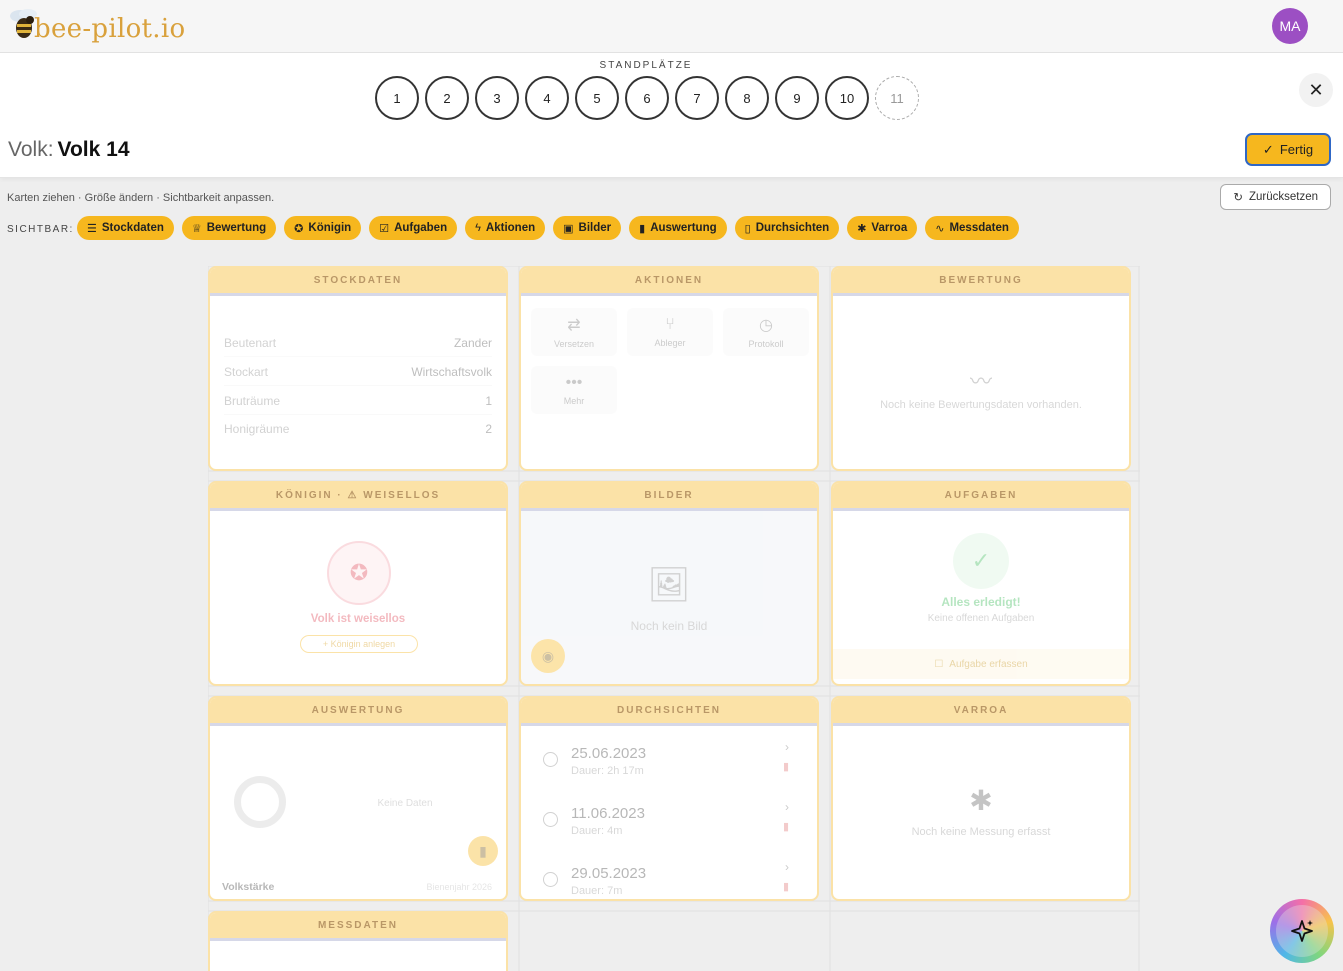  What do you see at coordinates (678, 228) in the screenshot?
I see `visibility-chip-auswertung: ▮ Auswertung` at bounding box center [678, 228].